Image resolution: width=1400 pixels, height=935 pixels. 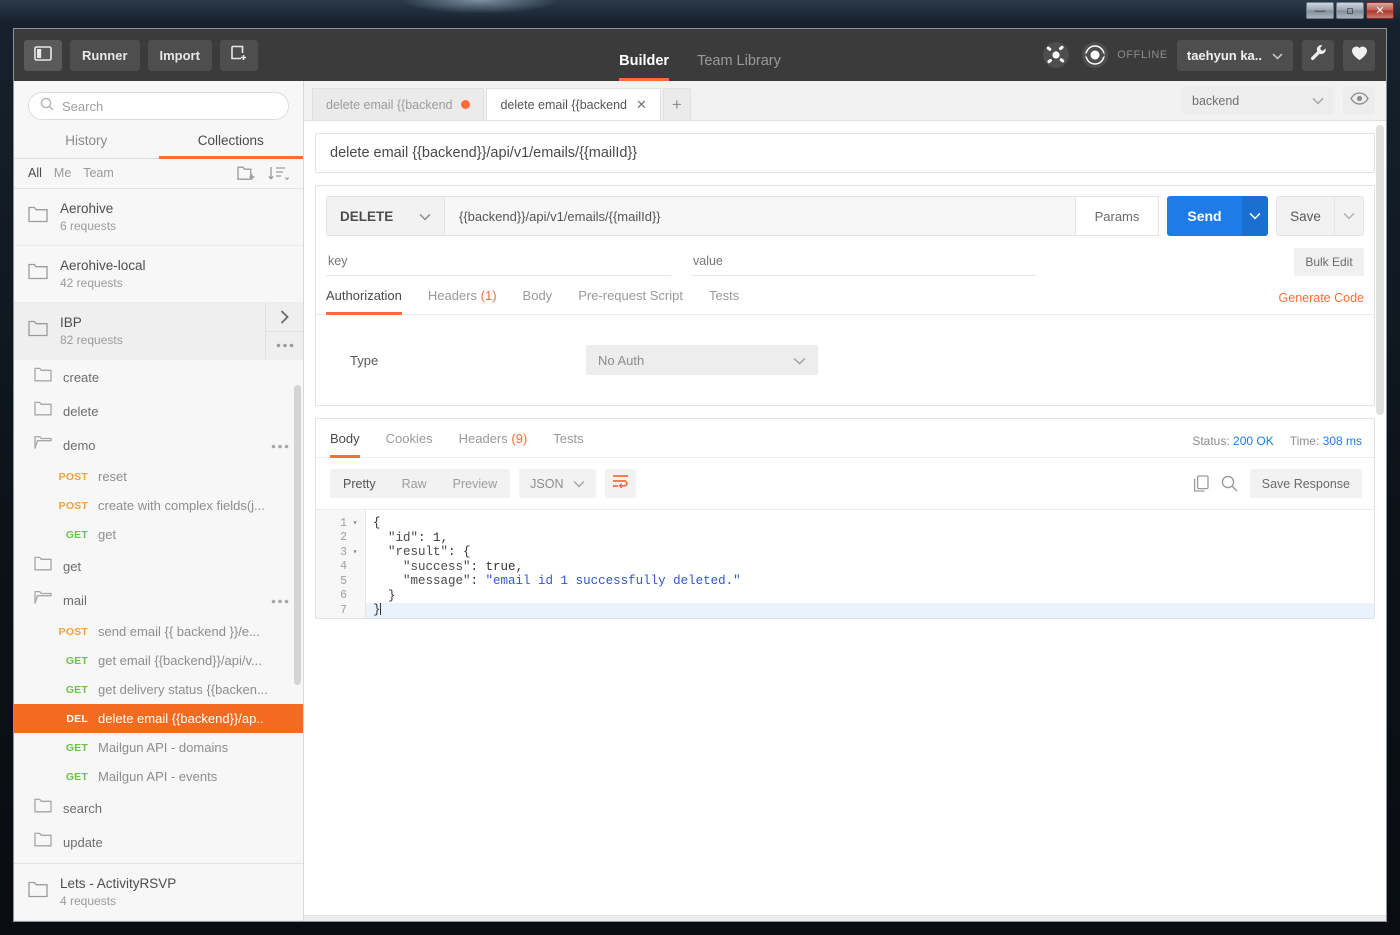 I want to click on new-window-button, so click(x=238, y=55).